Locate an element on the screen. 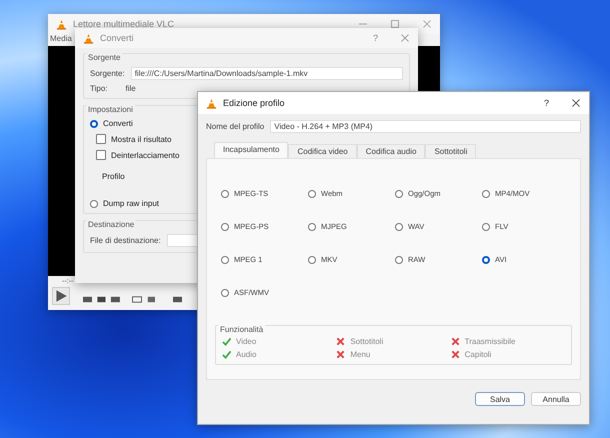  group-legend: Sorgente is located at coordinates (104, 57).